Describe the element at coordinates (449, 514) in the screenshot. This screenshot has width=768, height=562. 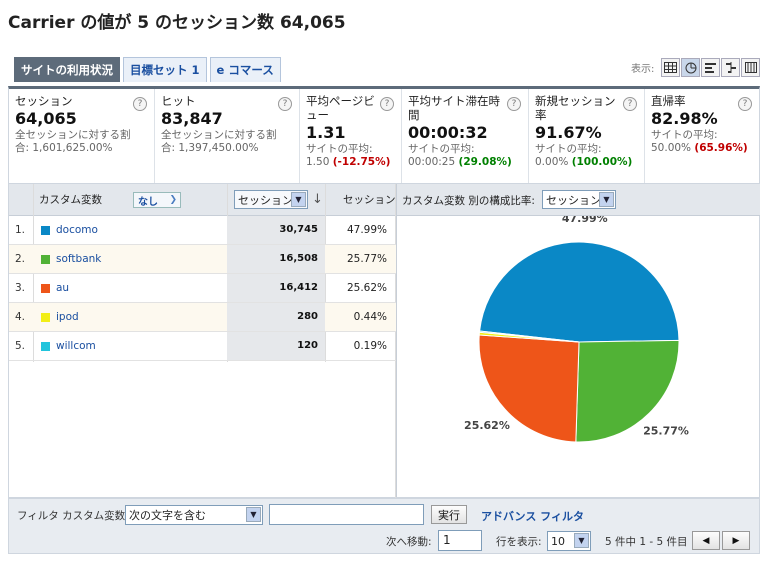
I see `run-filter-button: 実行` at that location.